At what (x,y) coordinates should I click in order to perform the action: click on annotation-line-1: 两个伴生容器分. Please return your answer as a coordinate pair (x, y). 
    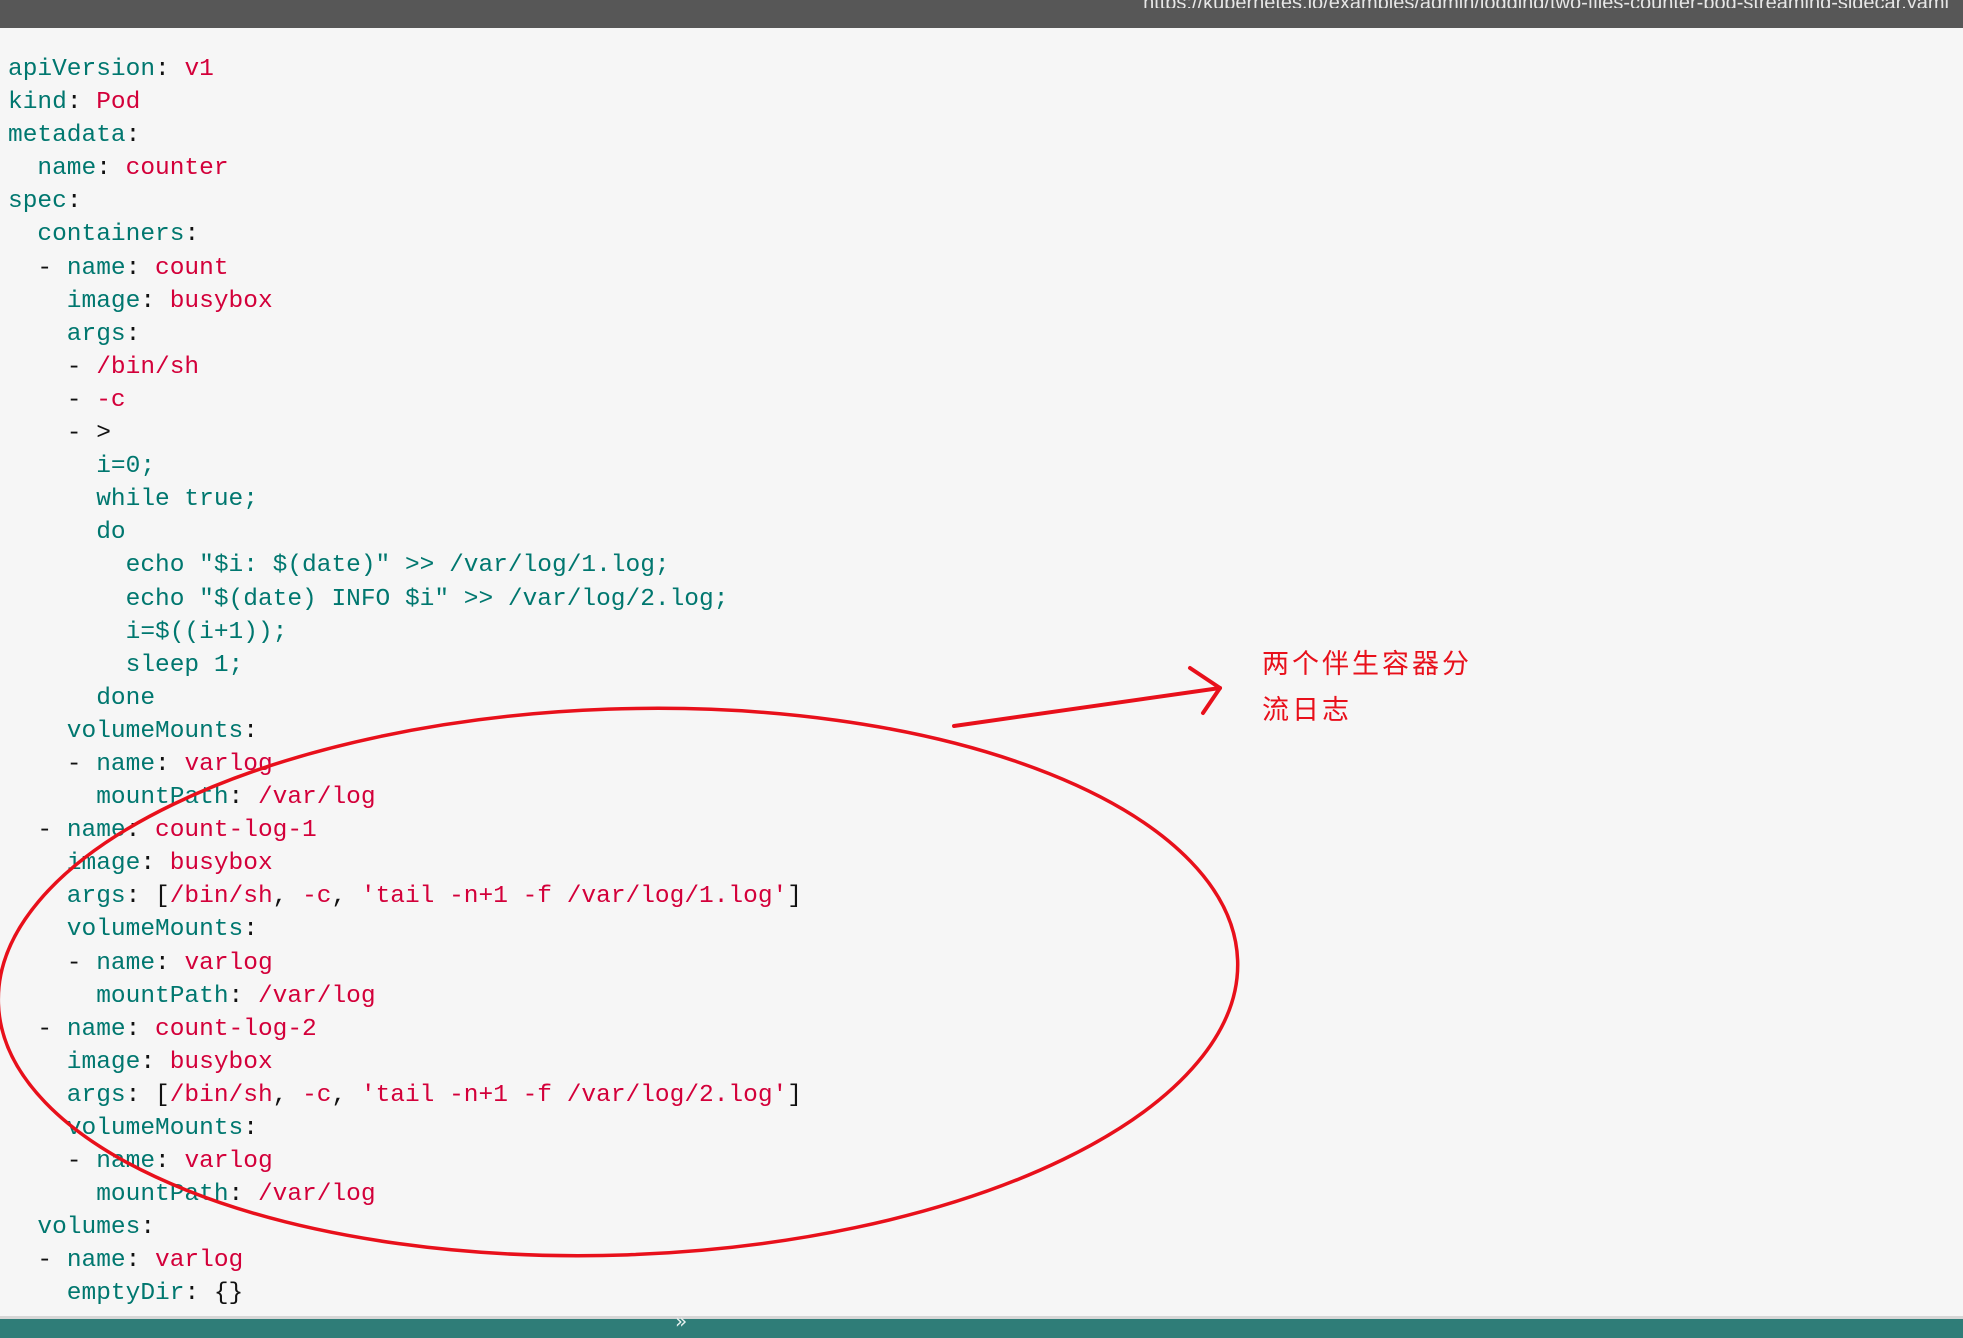
    Looking at the image, I should click on (1367, 664).